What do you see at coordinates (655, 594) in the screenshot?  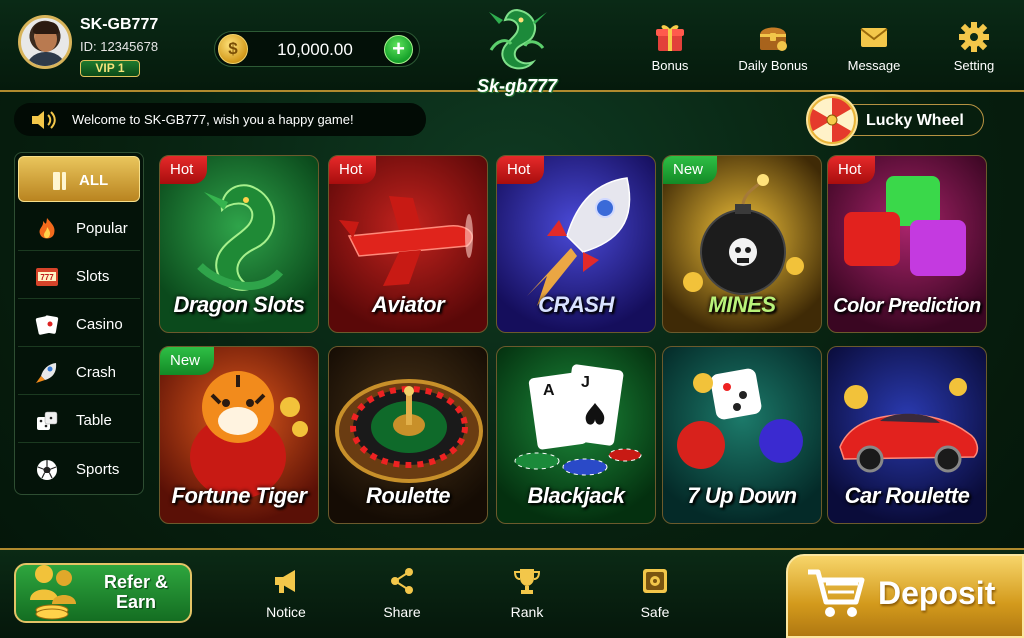 I see `safe-button: Safe` at bounding box center [655, 594].